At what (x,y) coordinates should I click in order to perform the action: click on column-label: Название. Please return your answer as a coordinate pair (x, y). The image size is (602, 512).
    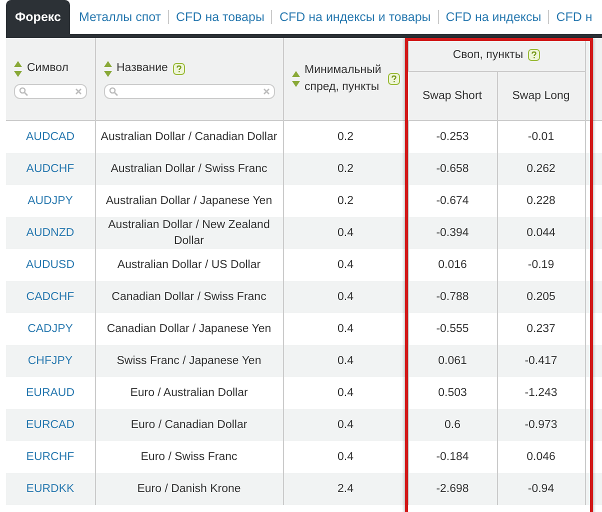
    Looking at the image, I should click on (142, 68).